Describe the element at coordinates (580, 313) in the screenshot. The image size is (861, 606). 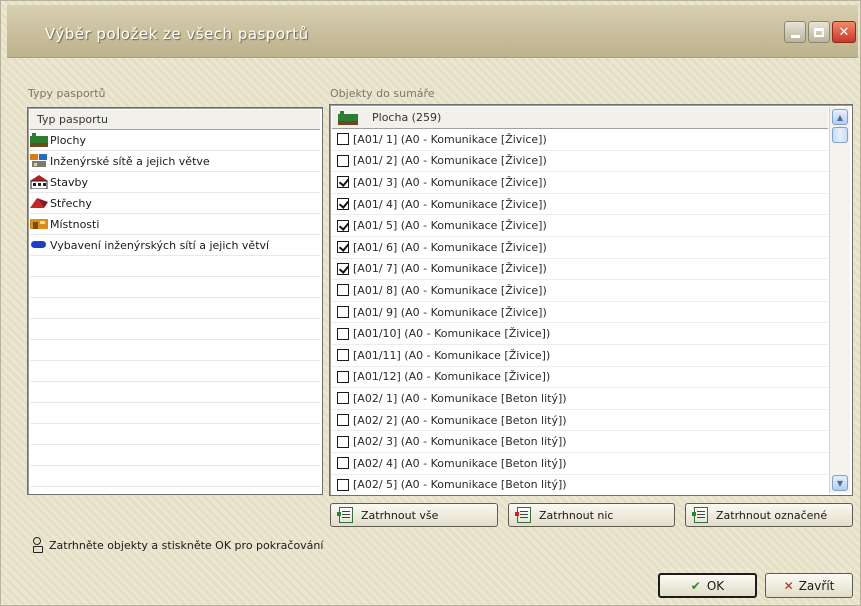
I see `object-row: [A01/ 9] (A0 - Komunikace [Živice])` at that location.